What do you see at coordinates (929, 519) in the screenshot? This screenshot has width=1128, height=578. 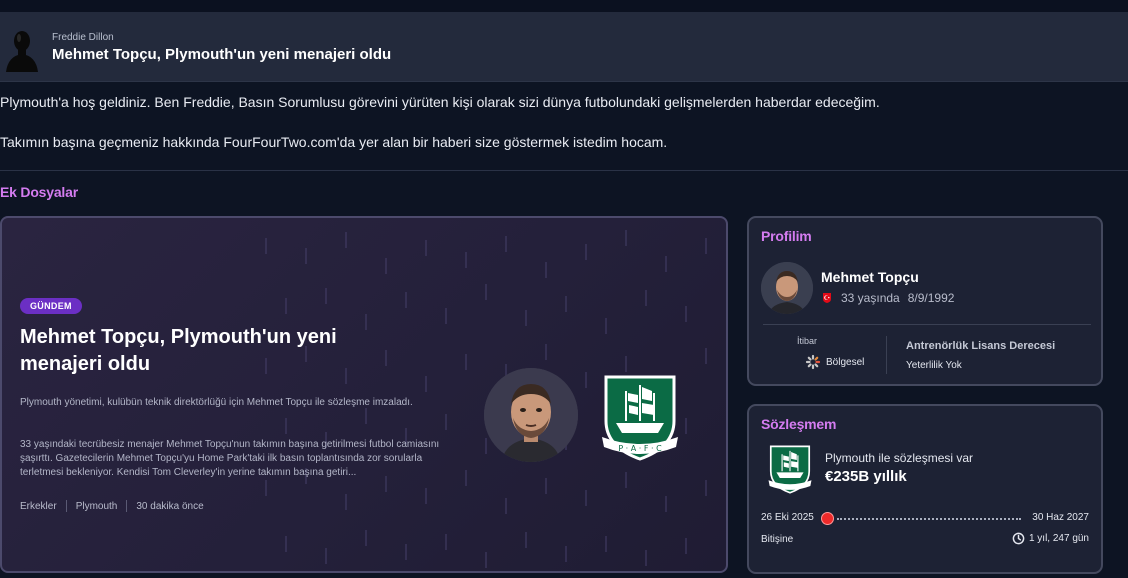 I see `timeline-track` at bounding box center [929, 519].